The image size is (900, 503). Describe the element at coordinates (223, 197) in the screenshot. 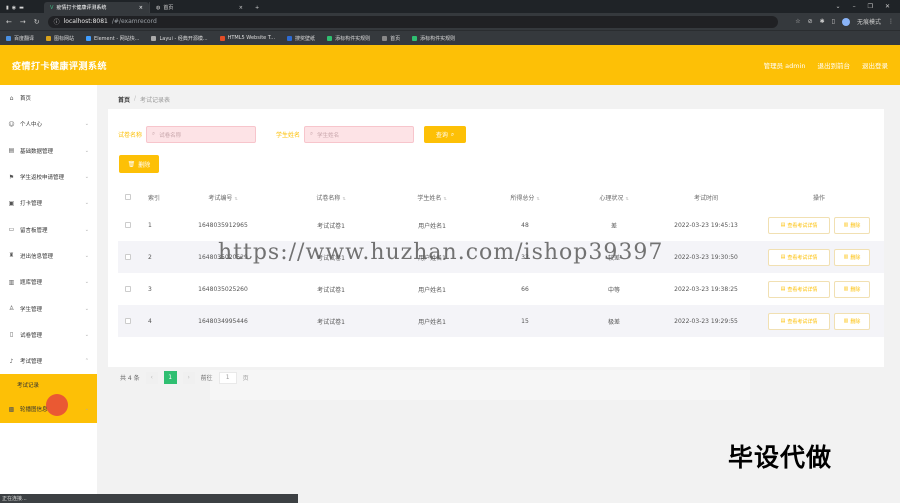

I see `col-header-no: 考试编号 ⇅` at that location.